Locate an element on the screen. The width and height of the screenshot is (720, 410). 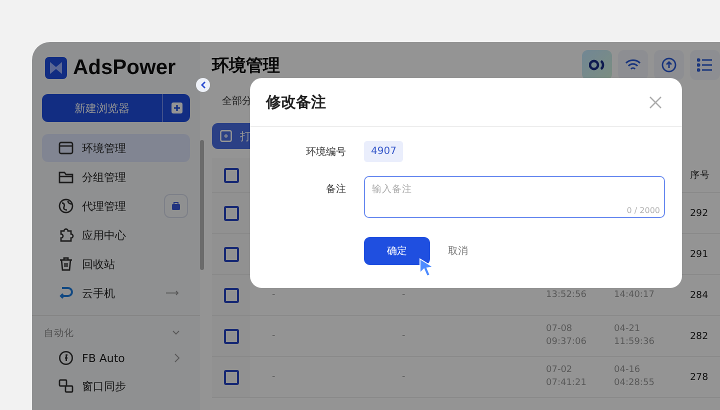
sidebar-item: 云手机 is located at coordinates (116, 293).